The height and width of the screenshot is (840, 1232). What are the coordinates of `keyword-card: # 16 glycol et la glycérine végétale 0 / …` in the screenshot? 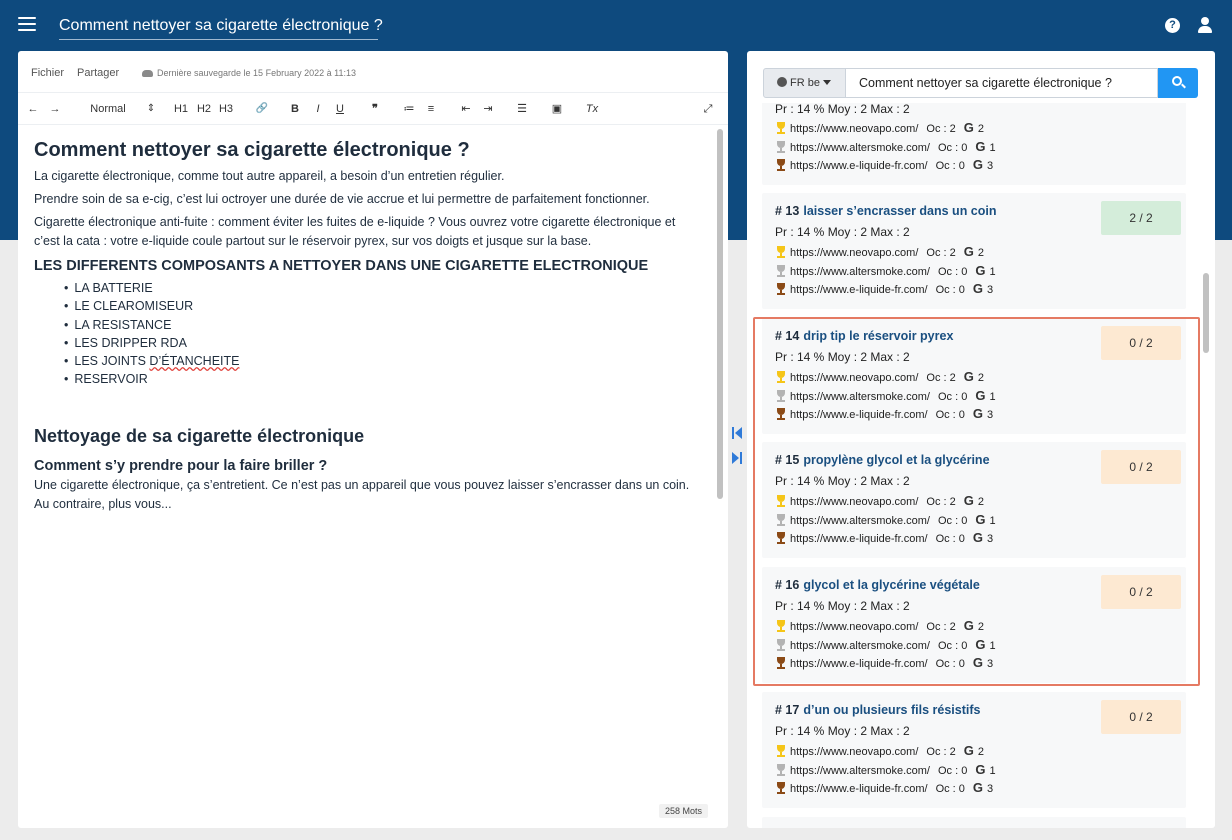 It's located at (974, 625).